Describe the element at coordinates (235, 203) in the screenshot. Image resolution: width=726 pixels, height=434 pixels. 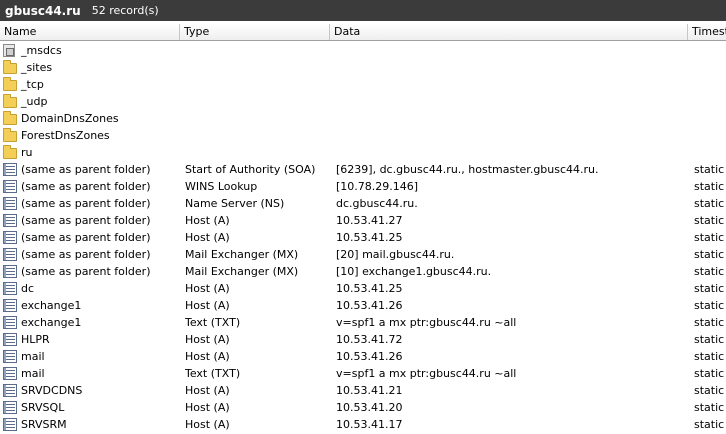
I see `cell-type: Name Server (NS)` at that location.